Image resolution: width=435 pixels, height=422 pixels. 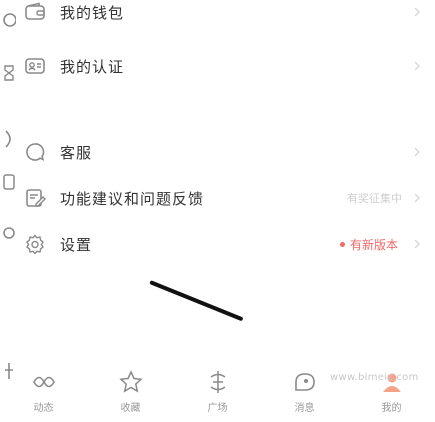 I want to click on feedback-promo-text: 有奖征集中, so click(x=374, y=198).